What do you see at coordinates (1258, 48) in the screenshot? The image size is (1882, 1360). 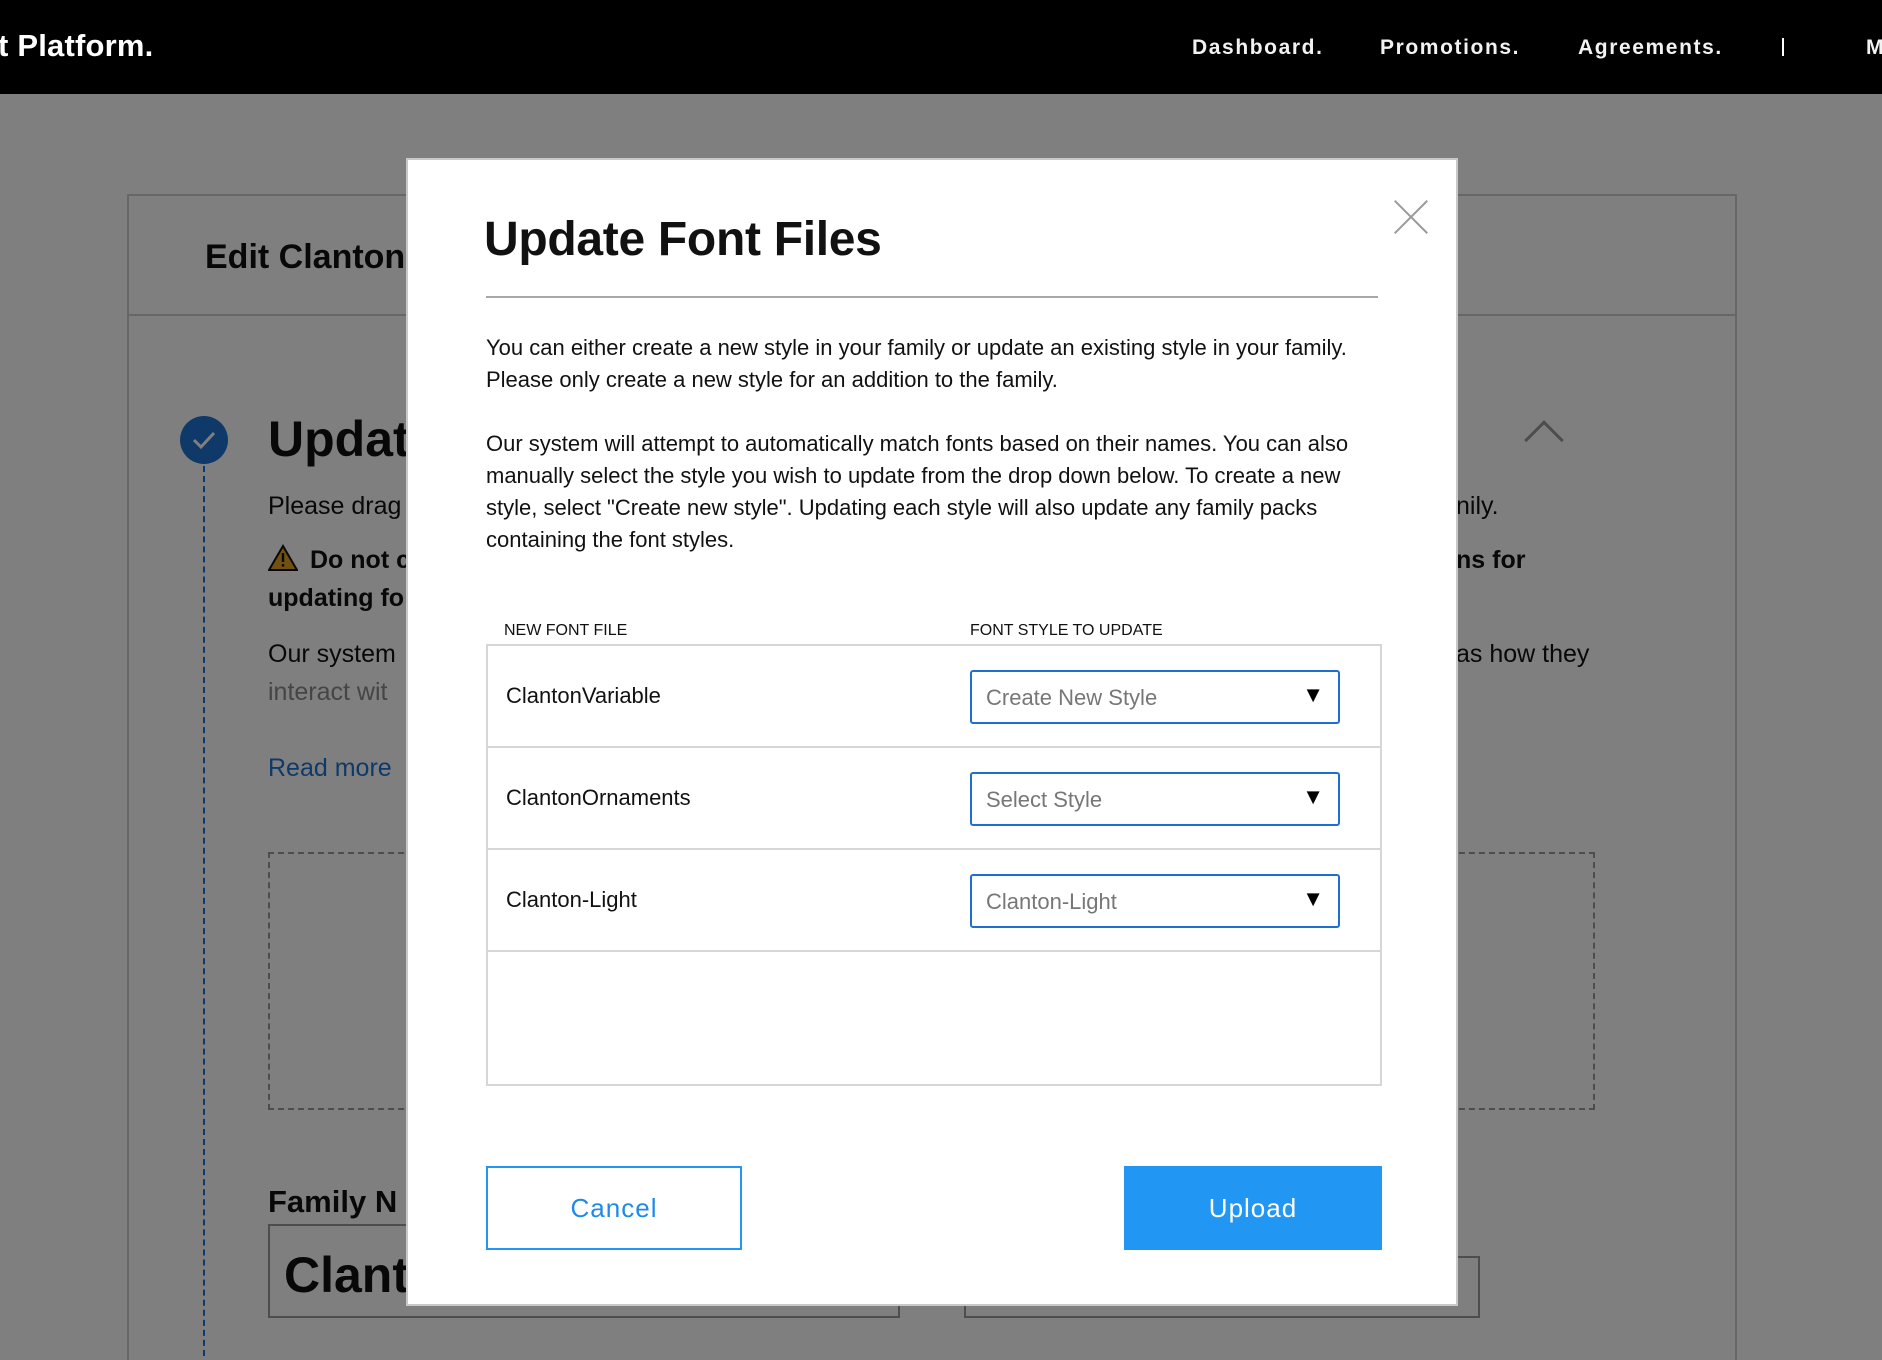 I see `nav-dashboard: Dashboard.` at bounding box center [1258, 48].